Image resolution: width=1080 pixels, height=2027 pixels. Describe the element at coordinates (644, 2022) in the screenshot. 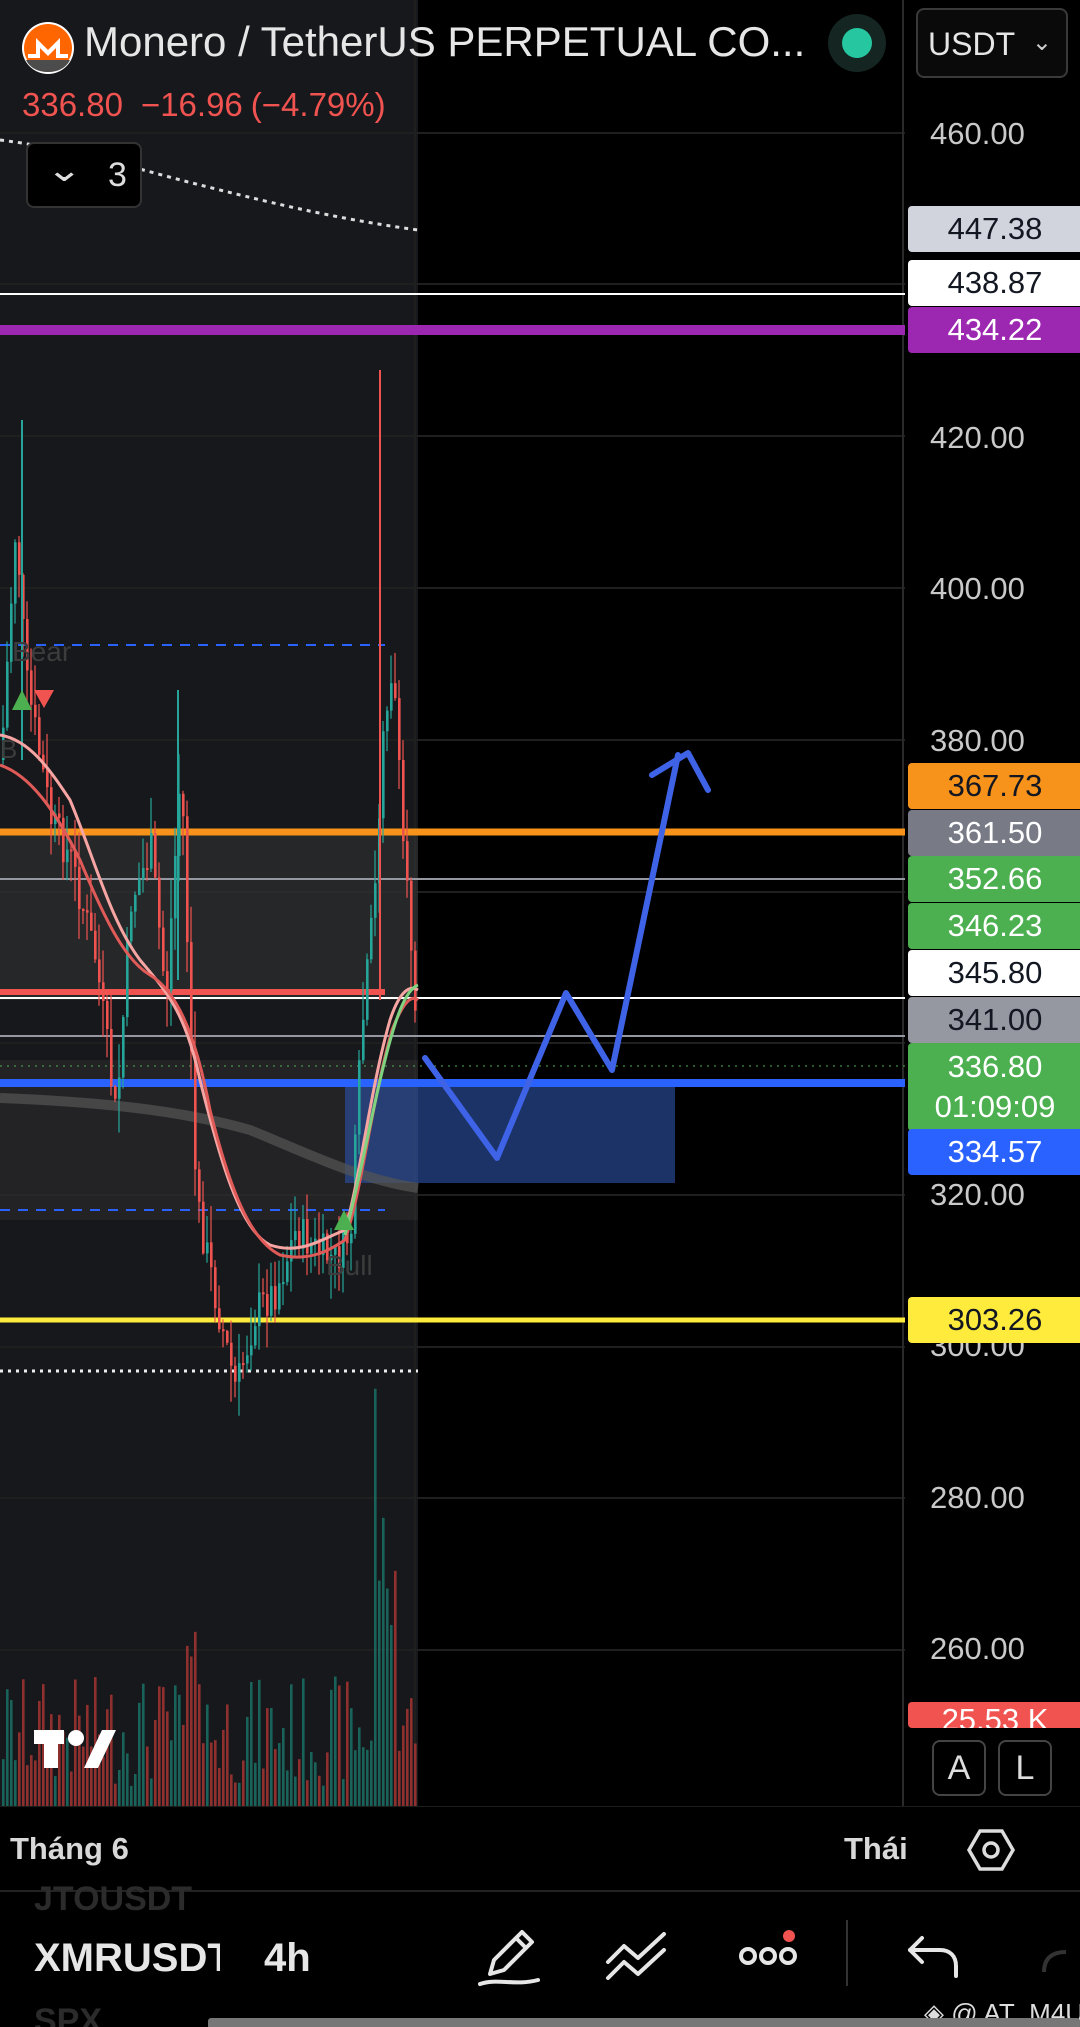

I see `horizontal-scrollbar` at that location.